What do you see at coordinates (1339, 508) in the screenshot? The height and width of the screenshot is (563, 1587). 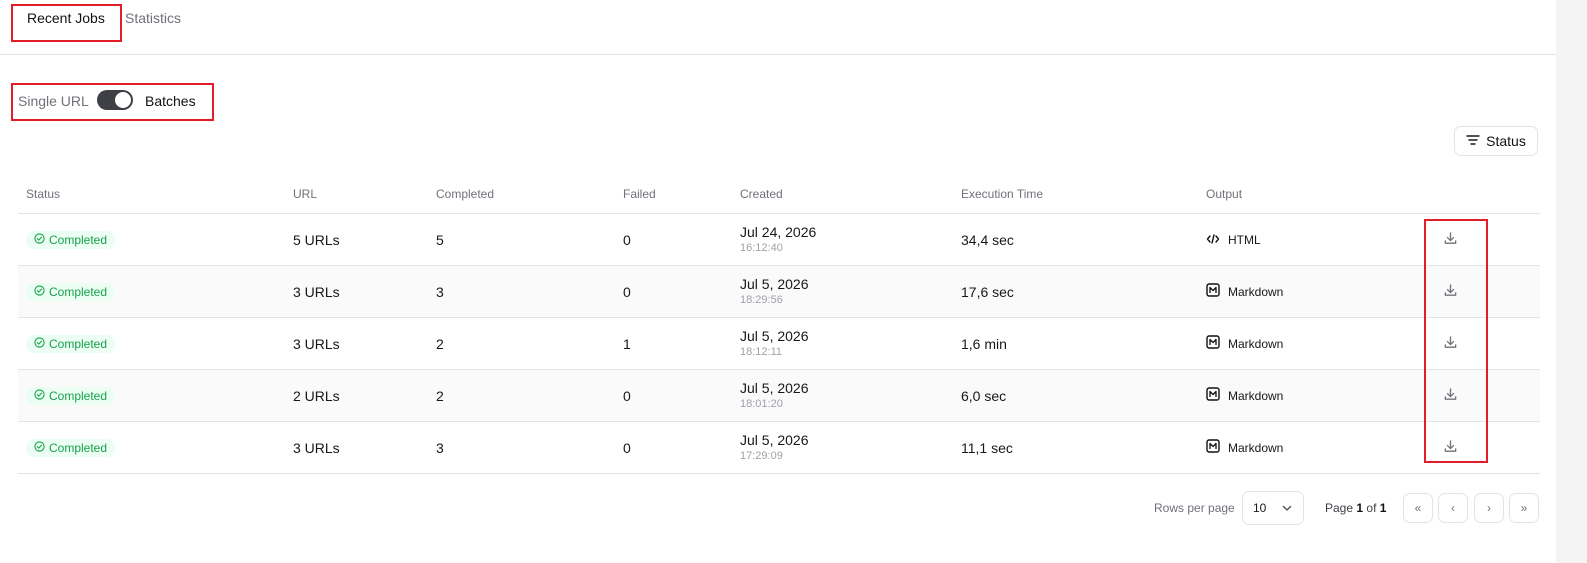 I see `page-label: Page` at bounding box center [1339, 508].